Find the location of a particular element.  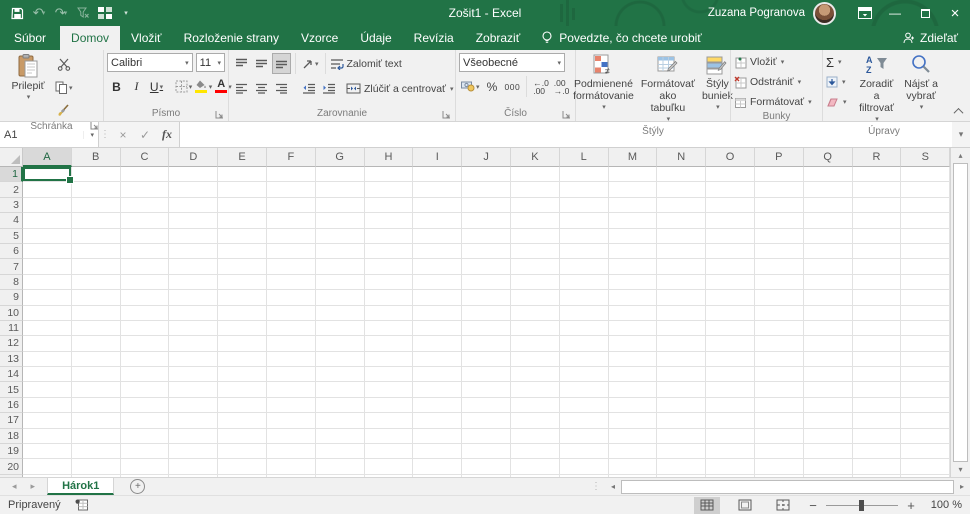

cell-B5 is located at coordinates (96, 236).